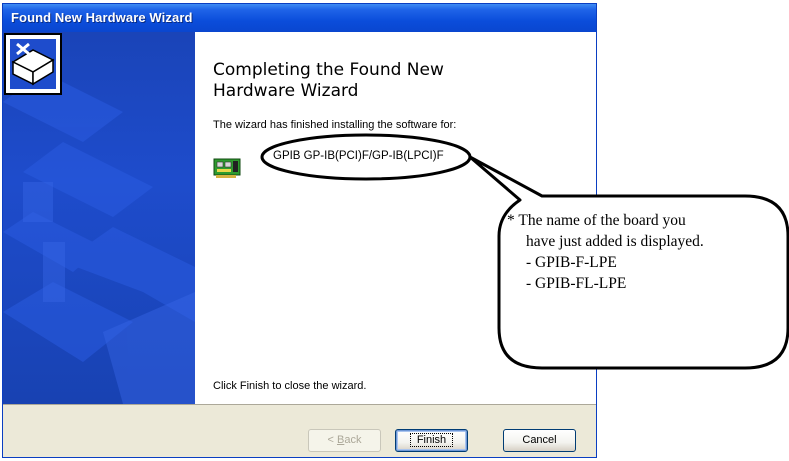  I want to click on callout-line-1: * The name of the board you, so click(596, 220).